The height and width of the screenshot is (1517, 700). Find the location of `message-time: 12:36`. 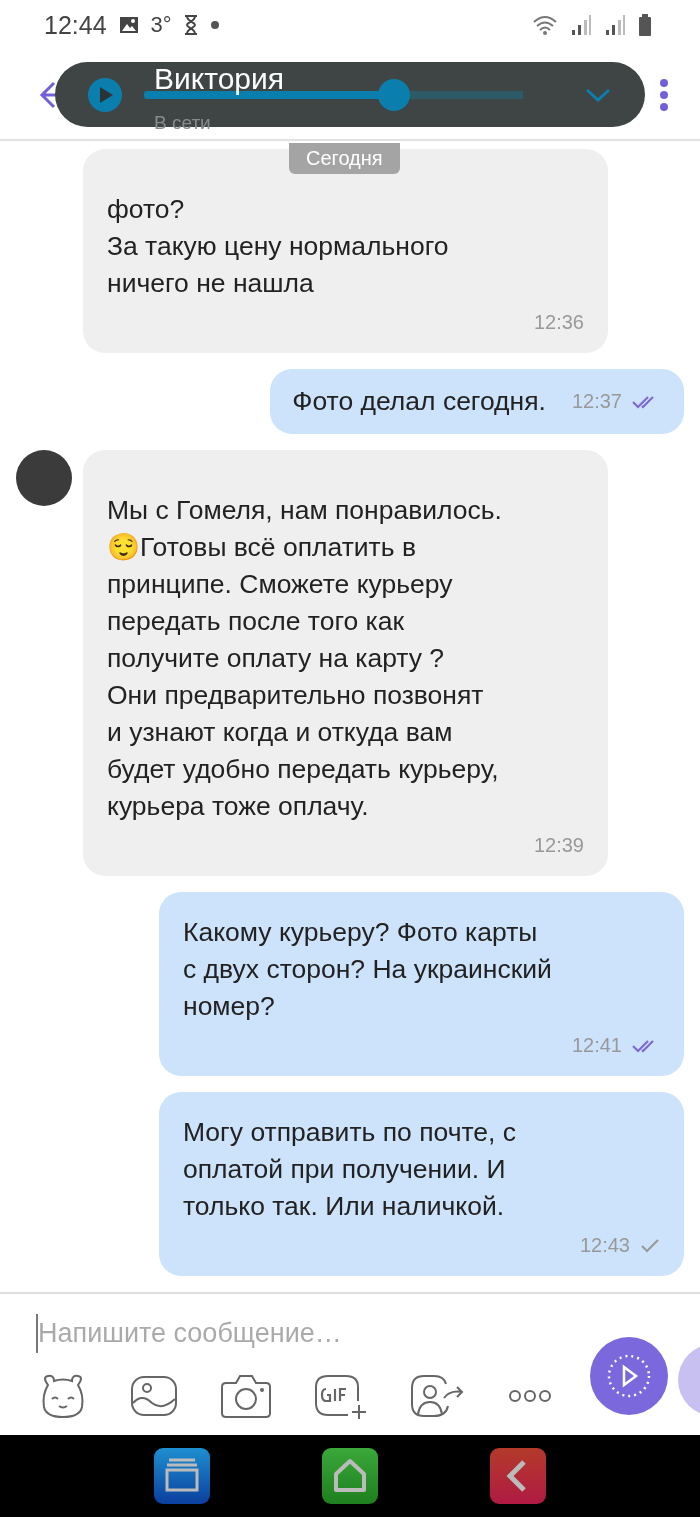

message-time: 12:36 is located at coordinates (558, 323).